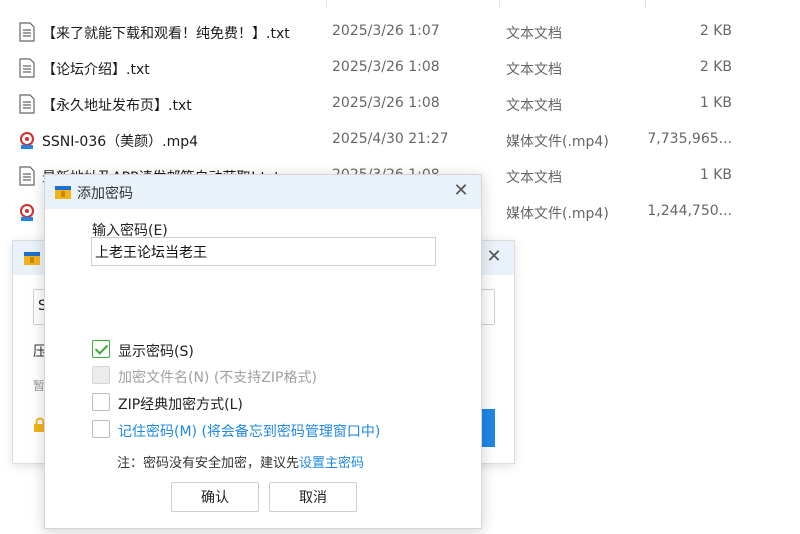 This screenshot has height=534, width=800. I want to click on security-note: 注：密码没有安全加密，建议先设置主密码, so click(240, 461).